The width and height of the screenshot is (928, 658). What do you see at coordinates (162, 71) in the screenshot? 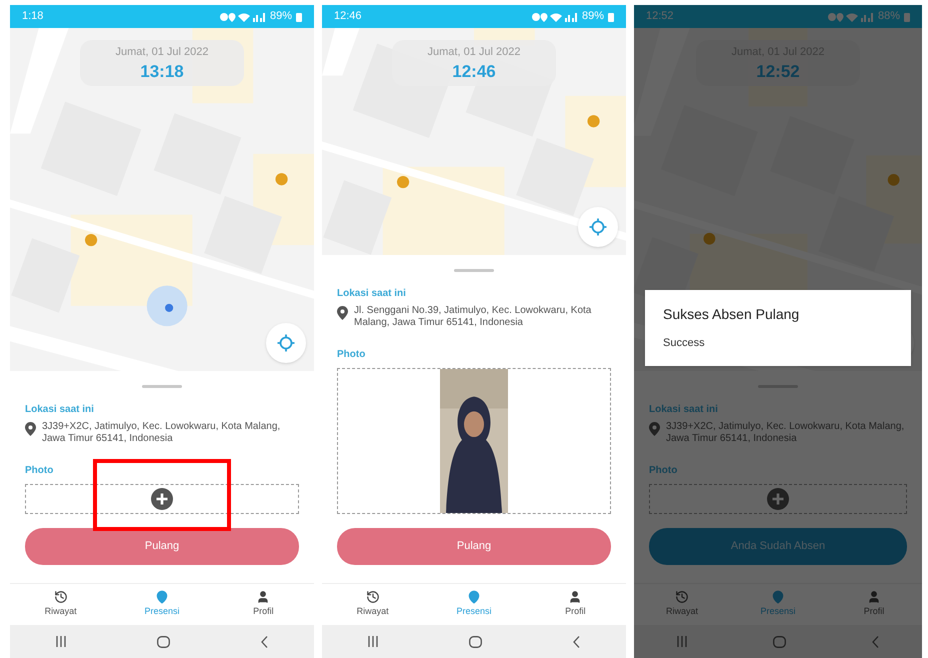
I see `clock-time: 13:18` at bounding box center [162, 71].